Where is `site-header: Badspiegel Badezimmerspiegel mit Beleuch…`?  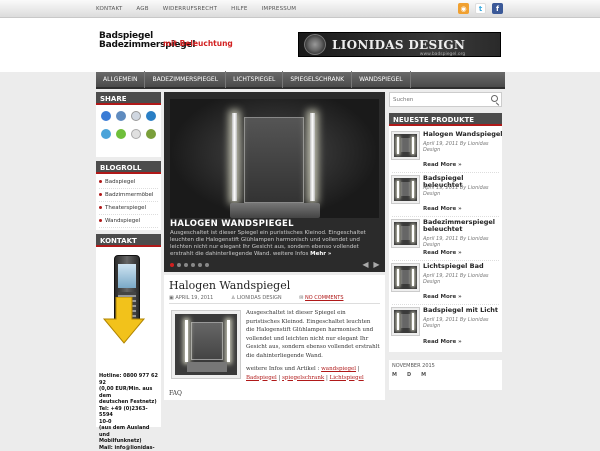
site-header: Badspiegel Badezimmerspiegel mit Beleuch… is located at coordinates (300, 45).